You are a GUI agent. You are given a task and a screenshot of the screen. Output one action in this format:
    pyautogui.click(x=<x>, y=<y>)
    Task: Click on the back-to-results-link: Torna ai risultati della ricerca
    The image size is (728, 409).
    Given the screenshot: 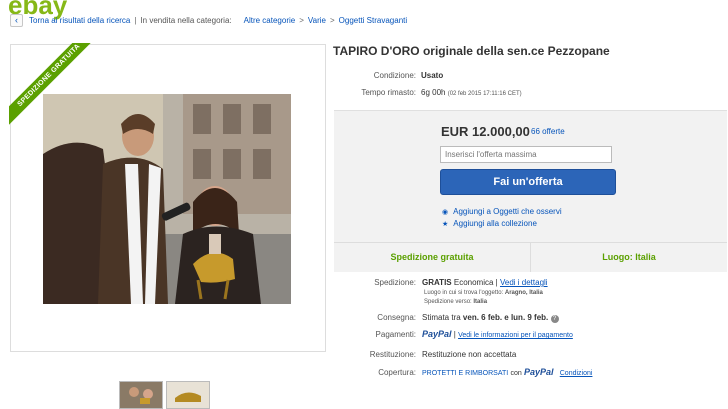 What is the action you would take?
    pyautogui.click(x=79, y=20)
    